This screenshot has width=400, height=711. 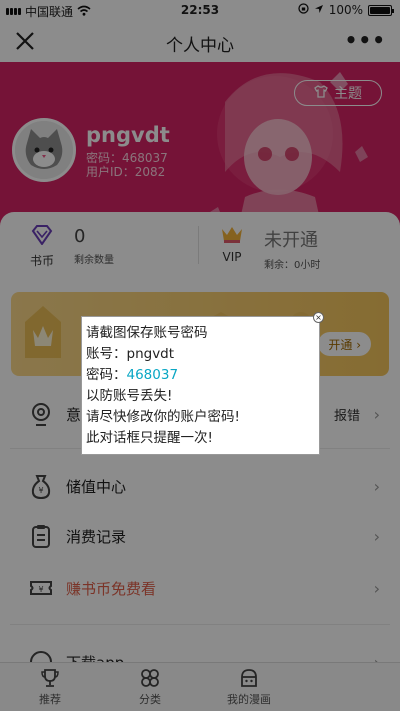 I want to click on dialog-close-button: ×, so click(x=318, y=317).